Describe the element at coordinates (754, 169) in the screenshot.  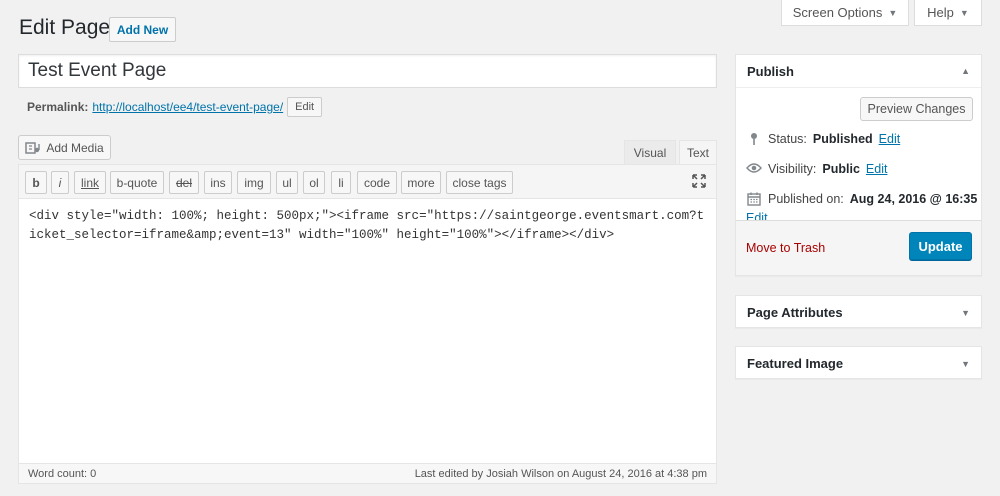
I see `eye-icon` at that location.